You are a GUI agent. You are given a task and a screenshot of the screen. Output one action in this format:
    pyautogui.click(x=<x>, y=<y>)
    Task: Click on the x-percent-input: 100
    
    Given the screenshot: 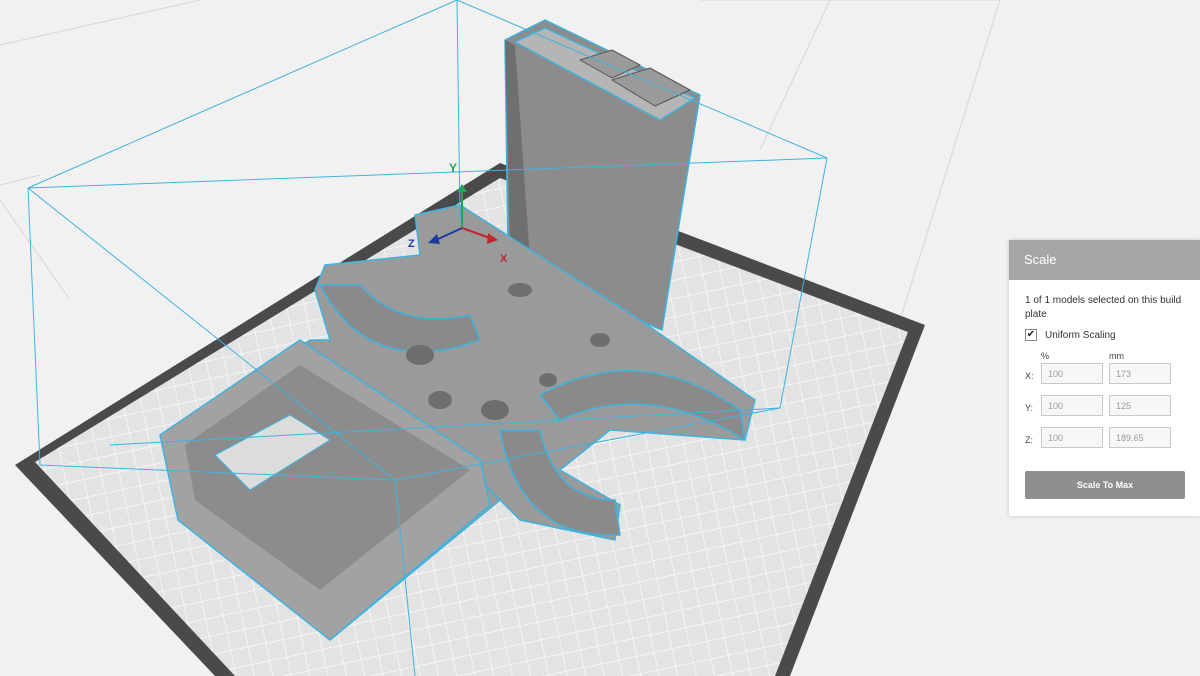 What is the action you would take?
    pyautogui.click(x=1072, y=373)
    